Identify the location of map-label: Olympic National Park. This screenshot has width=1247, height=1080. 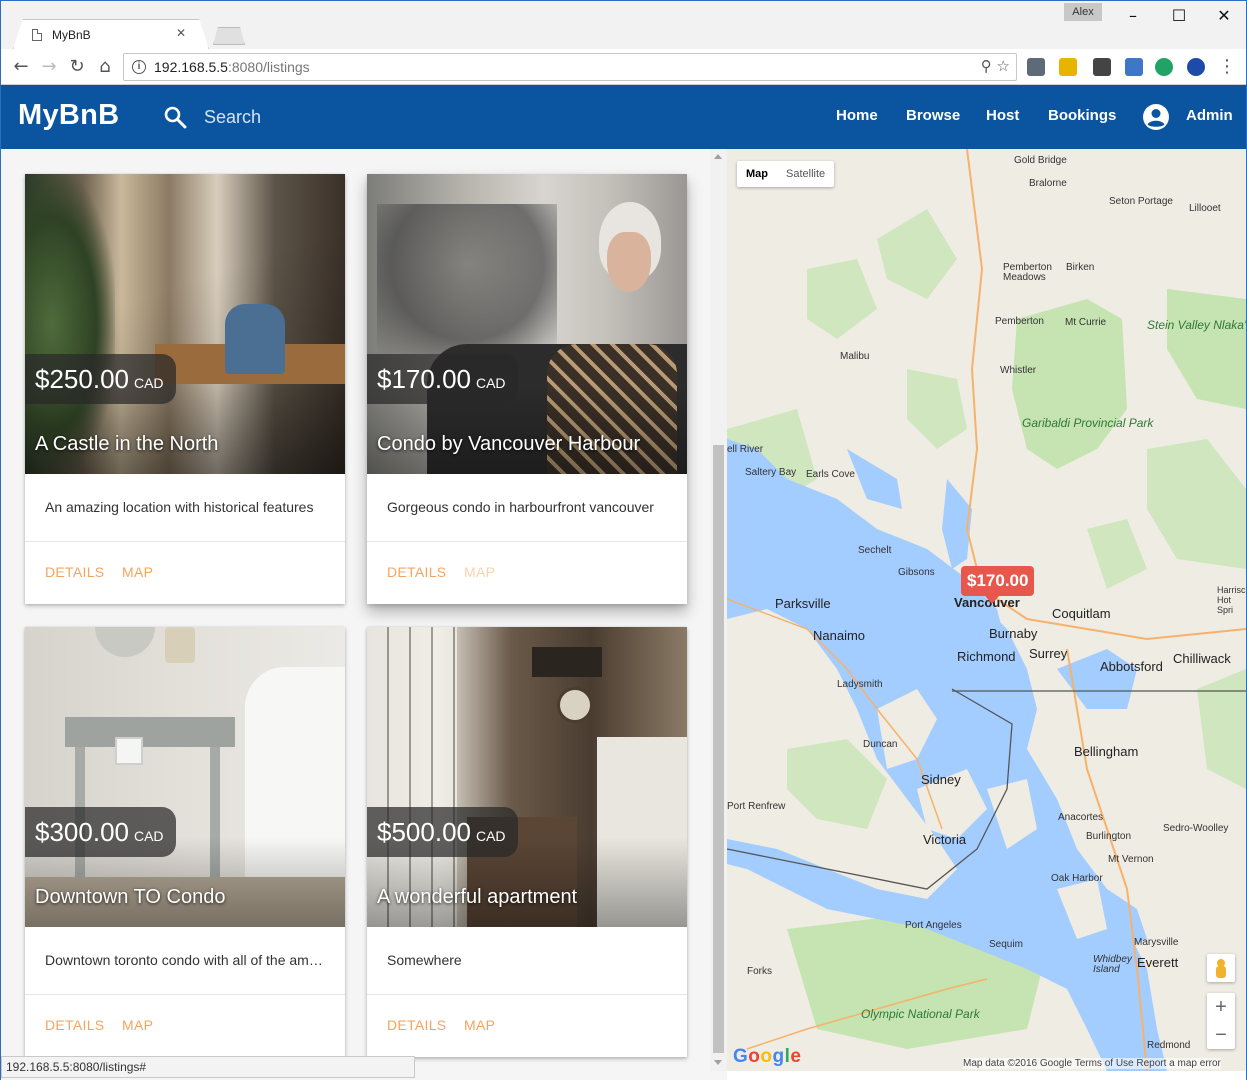
(920, 1014).